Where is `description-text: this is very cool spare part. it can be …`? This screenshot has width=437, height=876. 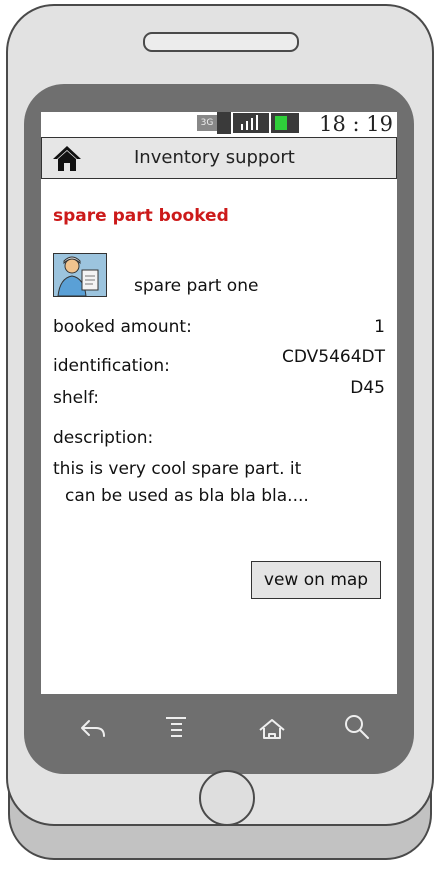
description-text: this is very cool spare part. it can be … is located at coordinates (203, 483).